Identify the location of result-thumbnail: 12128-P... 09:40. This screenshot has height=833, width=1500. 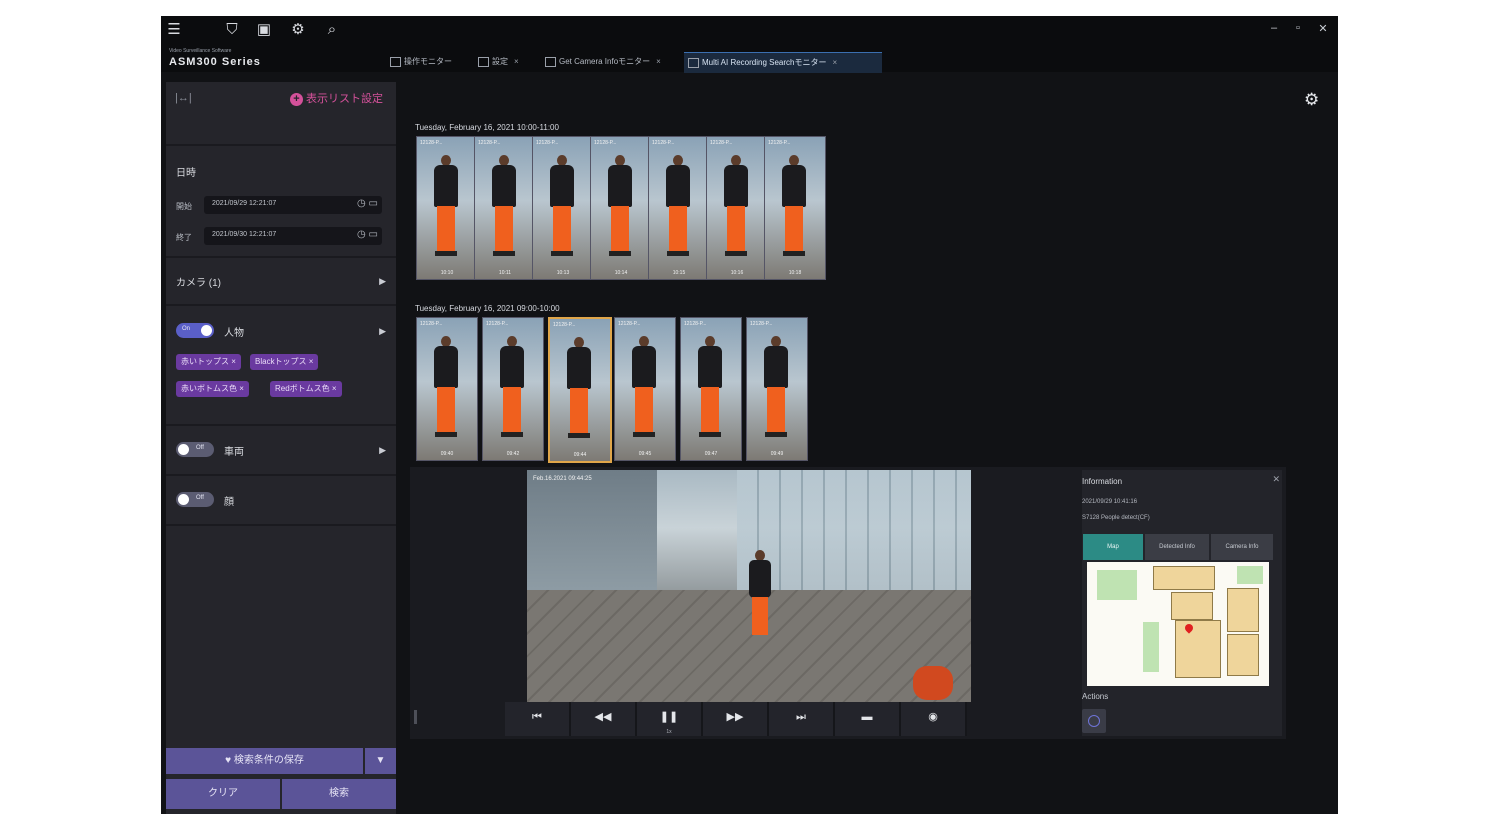
(447, 389).